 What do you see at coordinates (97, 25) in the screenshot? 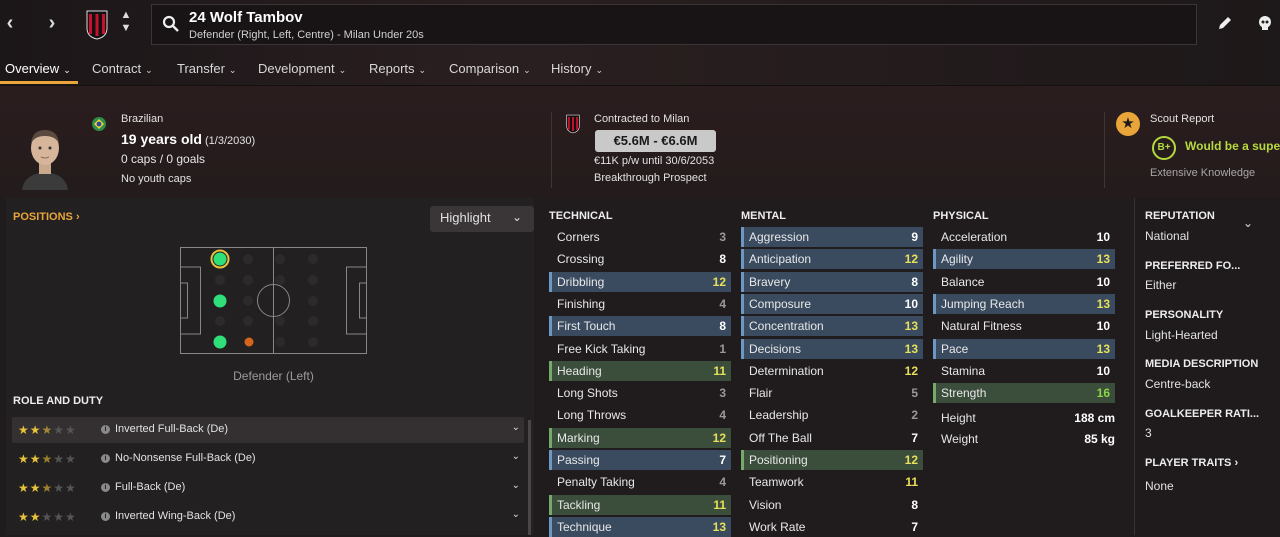
I see `milan-badge-icon` at bounding box center [97, 25].